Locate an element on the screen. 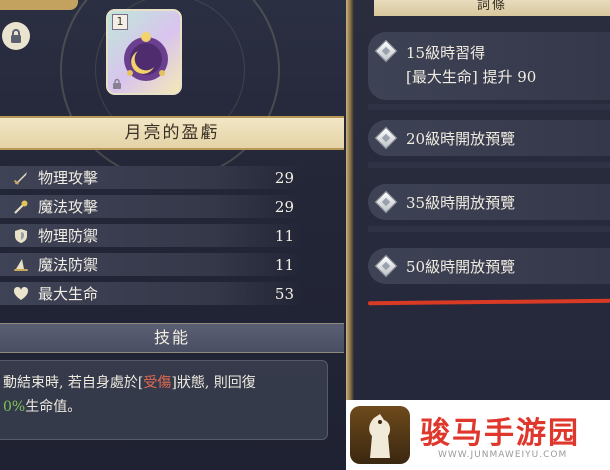 This screenshot has height=470, width=610. red-annotation-line is located at coordinates (488, 302).